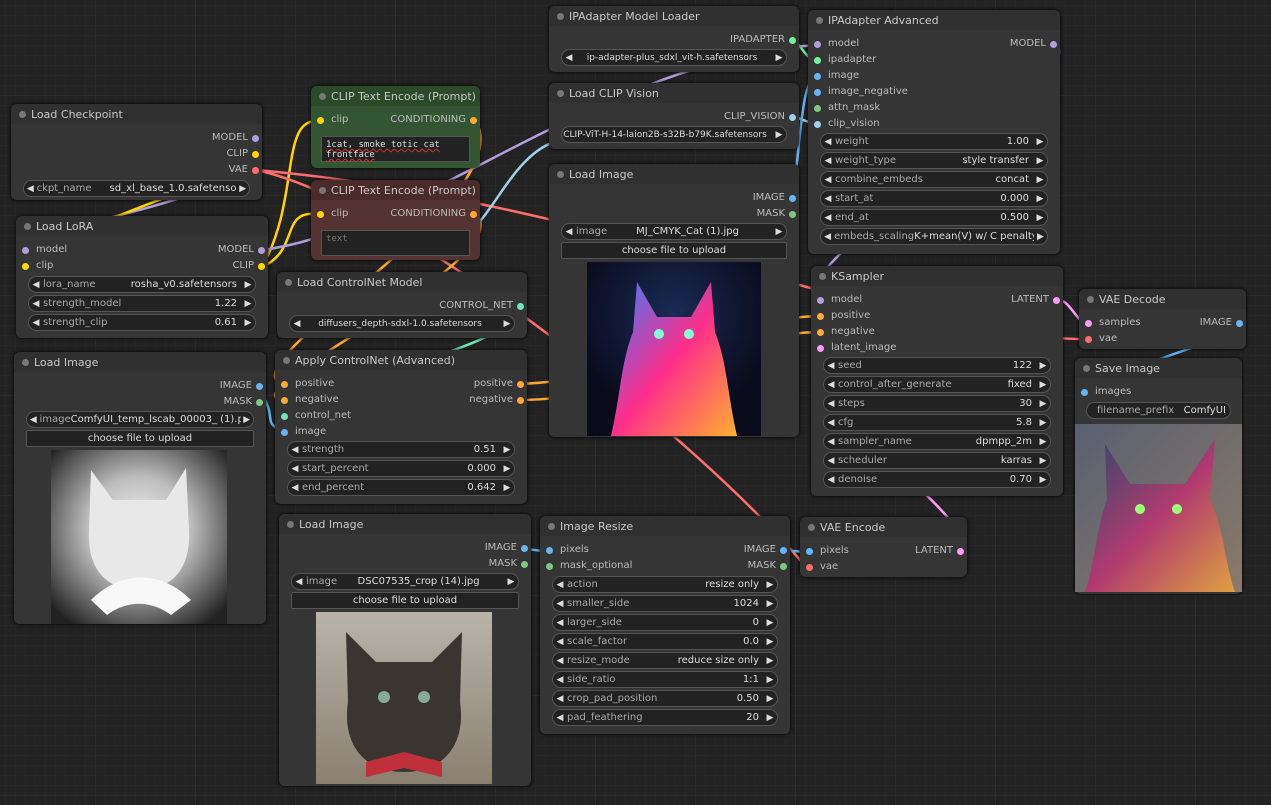 The width and height of the screenshot is (1271, 805). What do you see at coordinates (1162, 299) in the screenshot?
I see `node-title: VAE Decode` at bounding box center [1162, 299].